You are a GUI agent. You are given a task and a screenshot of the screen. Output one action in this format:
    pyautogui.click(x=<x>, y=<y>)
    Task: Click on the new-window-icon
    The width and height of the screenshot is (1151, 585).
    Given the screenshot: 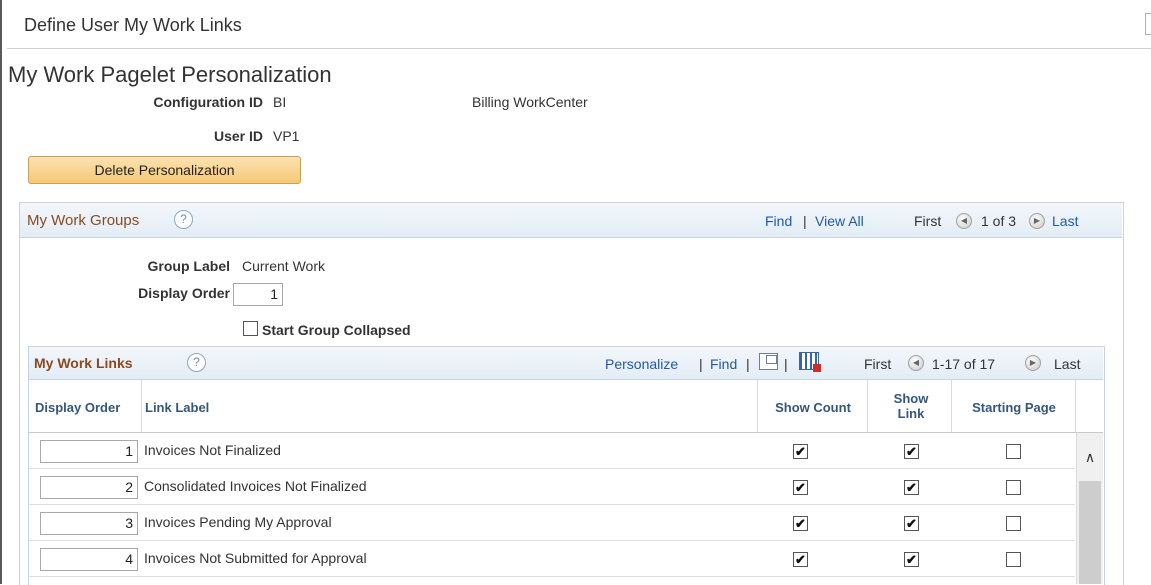 What is the action you would take?
    pyautogui.click(x=768, y=361)
    